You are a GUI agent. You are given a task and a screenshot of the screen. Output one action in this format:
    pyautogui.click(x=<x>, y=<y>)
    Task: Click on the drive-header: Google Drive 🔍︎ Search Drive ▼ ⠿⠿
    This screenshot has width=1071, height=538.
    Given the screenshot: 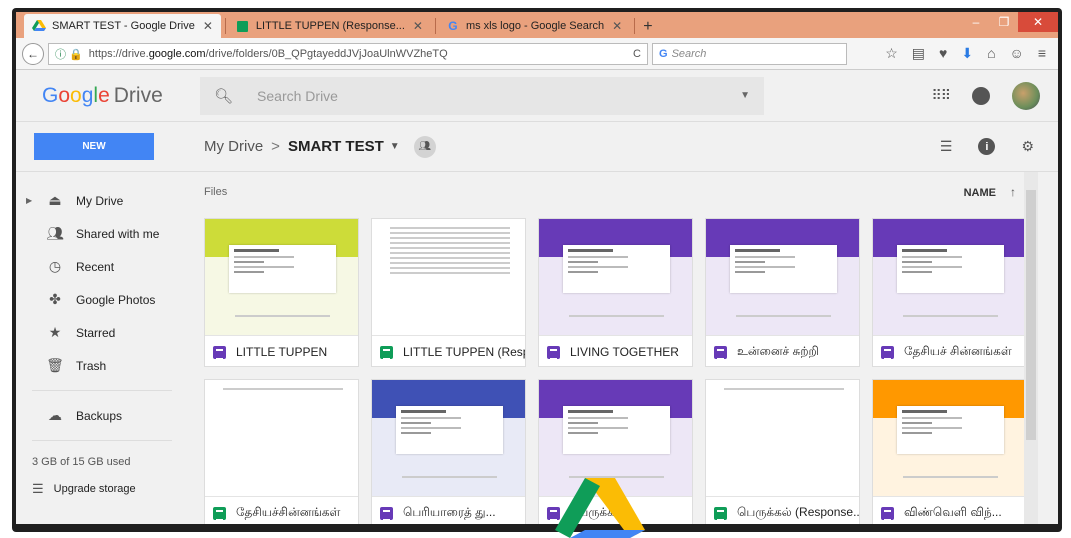 What is the action you would take?
    pyautogui.click(x=537, y=96)
    